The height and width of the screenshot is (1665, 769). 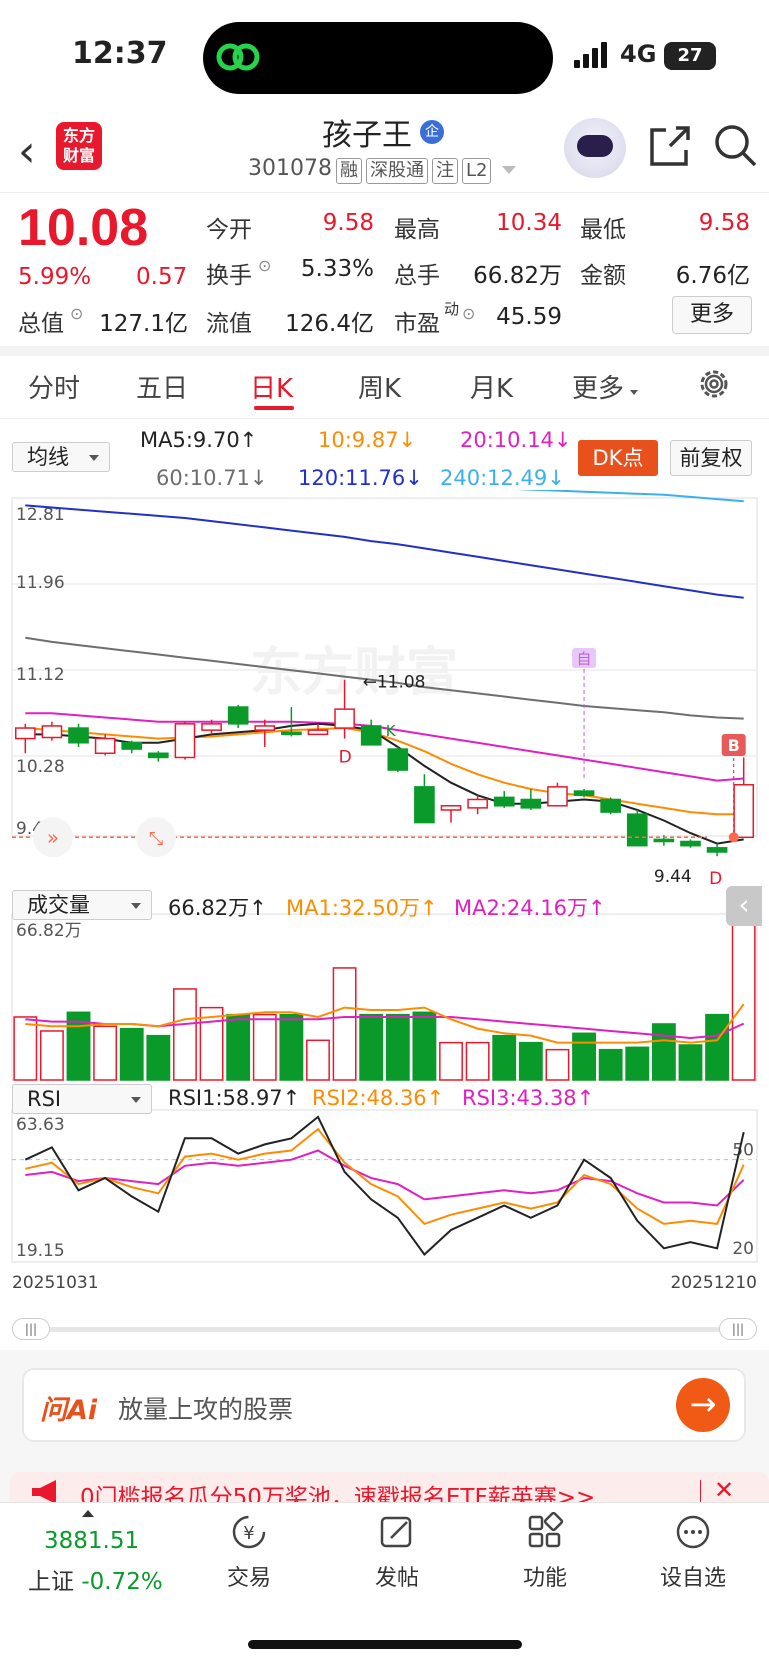 What do you see at coordinates (693, 1552) in the screenshot?
I see `nav-watchlist: 设自选` at bounding box center [693, 1552].